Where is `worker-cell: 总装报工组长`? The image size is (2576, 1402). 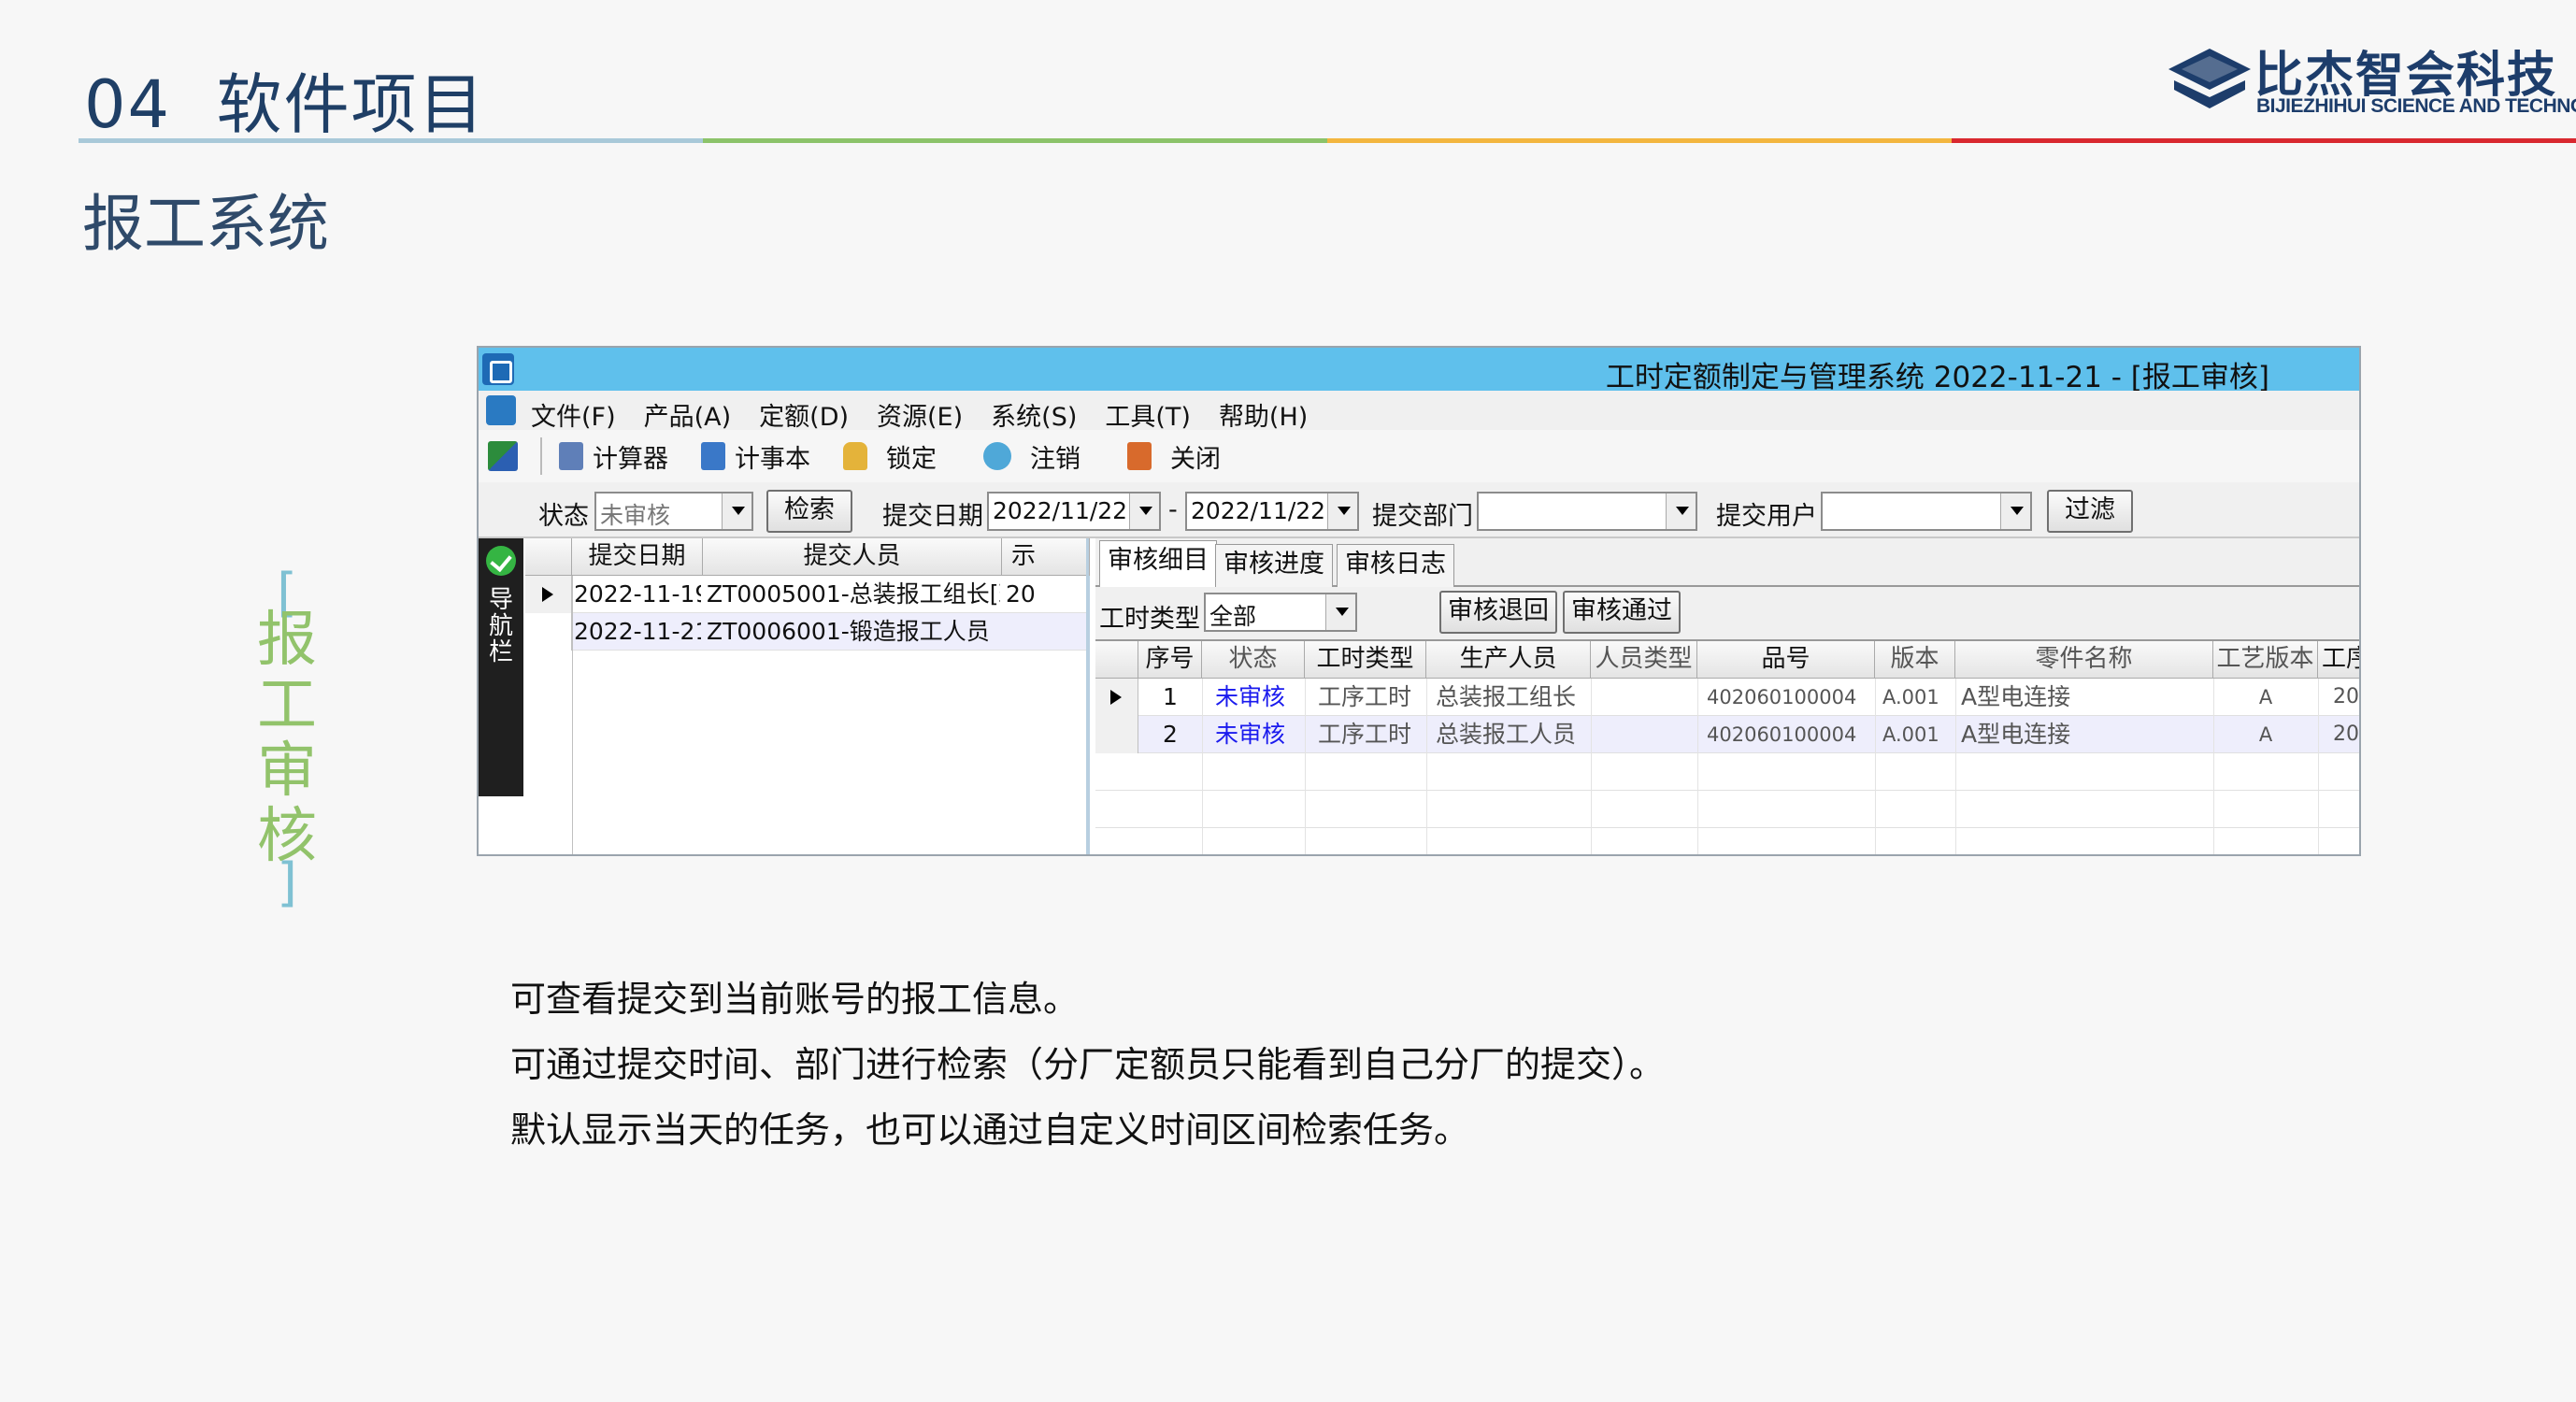 worker-cell: 总装报工组长 is located at coordinates (1506, 696).